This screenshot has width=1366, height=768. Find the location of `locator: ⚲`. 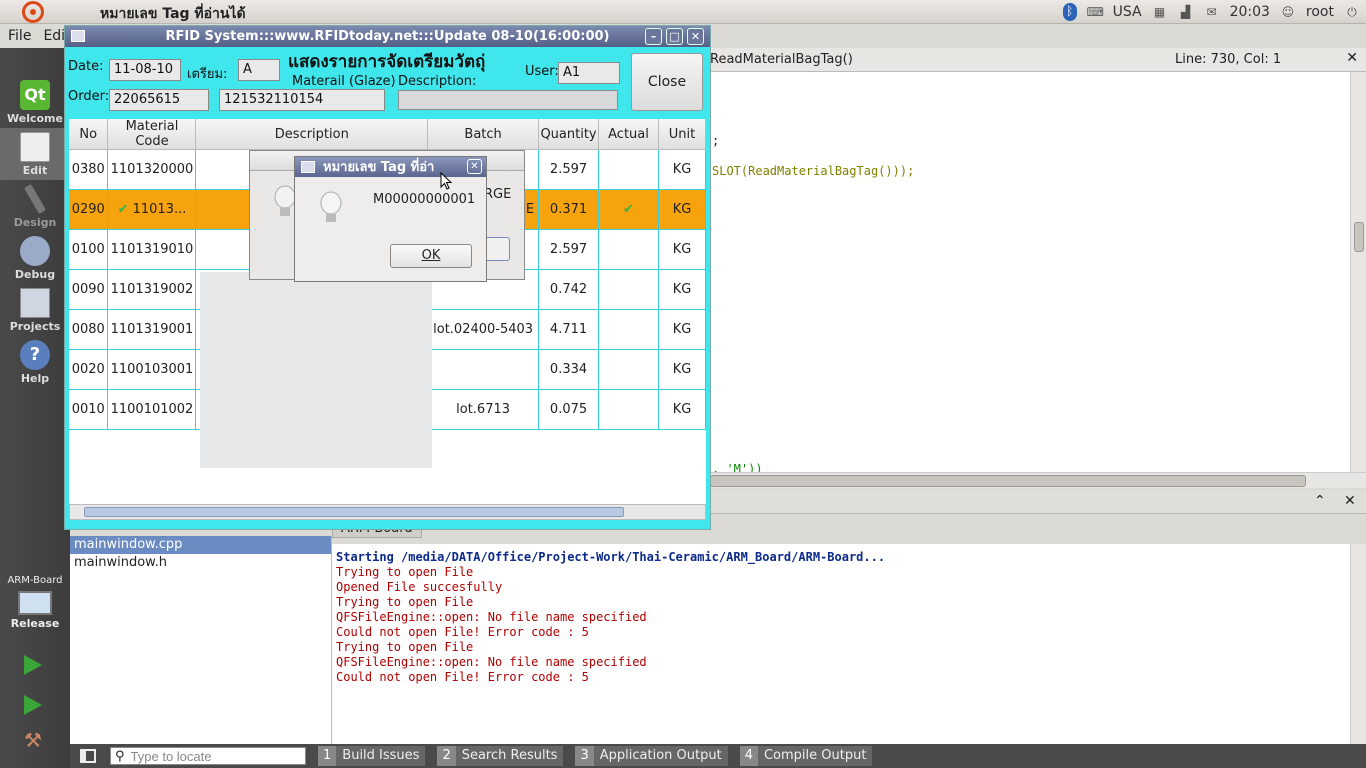

locator: ⚲ is located at coordinates (208, 756).